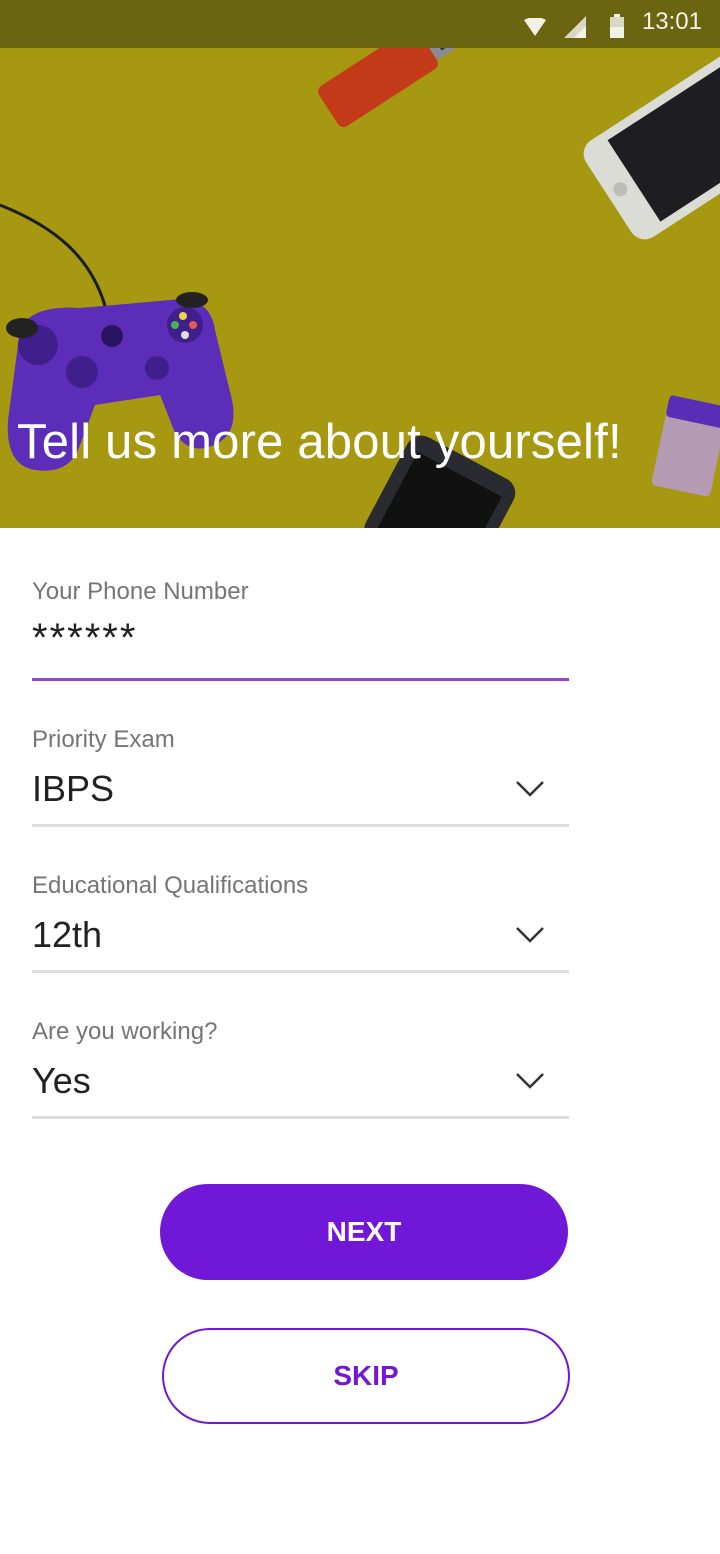 The height and width of the screenshot is (1554, 720). I want to click on status-bar: 13:01, so click(360, 24).